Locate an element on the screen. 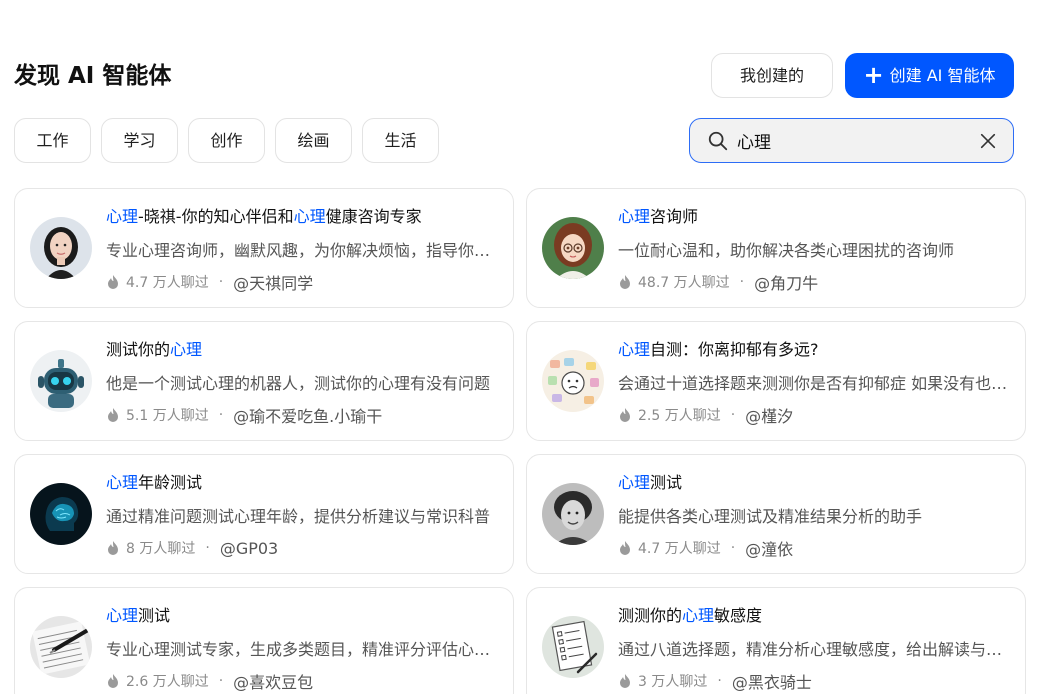 This screenshot has width=1060, height=694. agent-author: @潼依 is located at coordinates (769, 548).